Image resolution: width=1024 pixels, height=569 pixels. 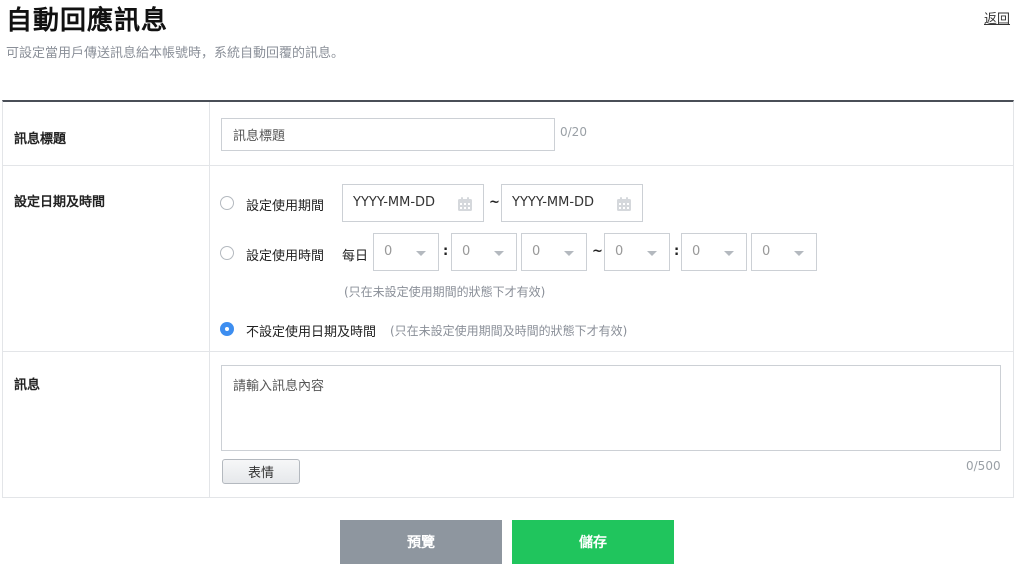 I want to click on radio-time-label: 設定使用時間, so click(x=285, y=256).